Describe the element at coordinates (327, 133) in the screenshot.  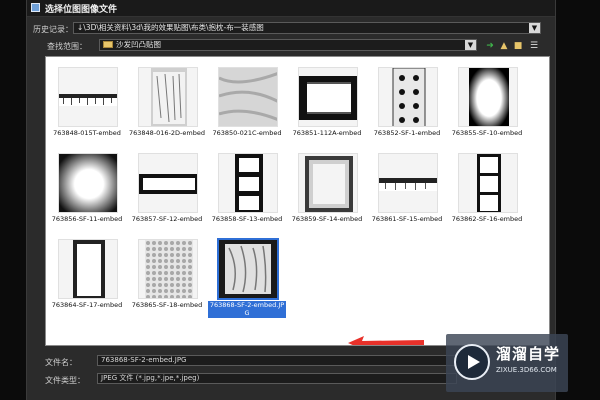
I see `file-name: 763851-112A-embed` at that location.